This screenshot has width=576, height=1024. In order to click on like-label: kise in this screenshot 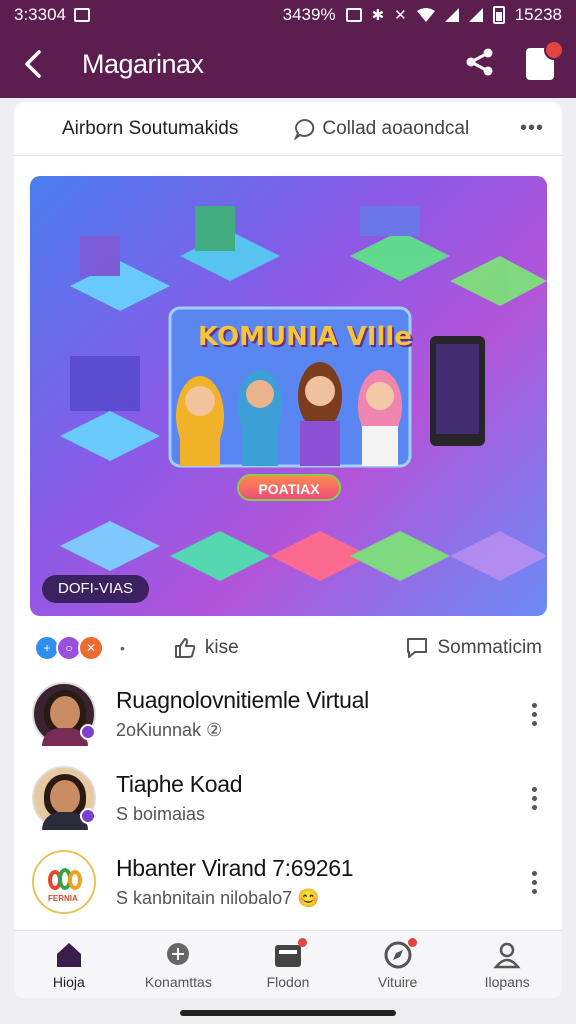, I will do `click(221, 647)`.